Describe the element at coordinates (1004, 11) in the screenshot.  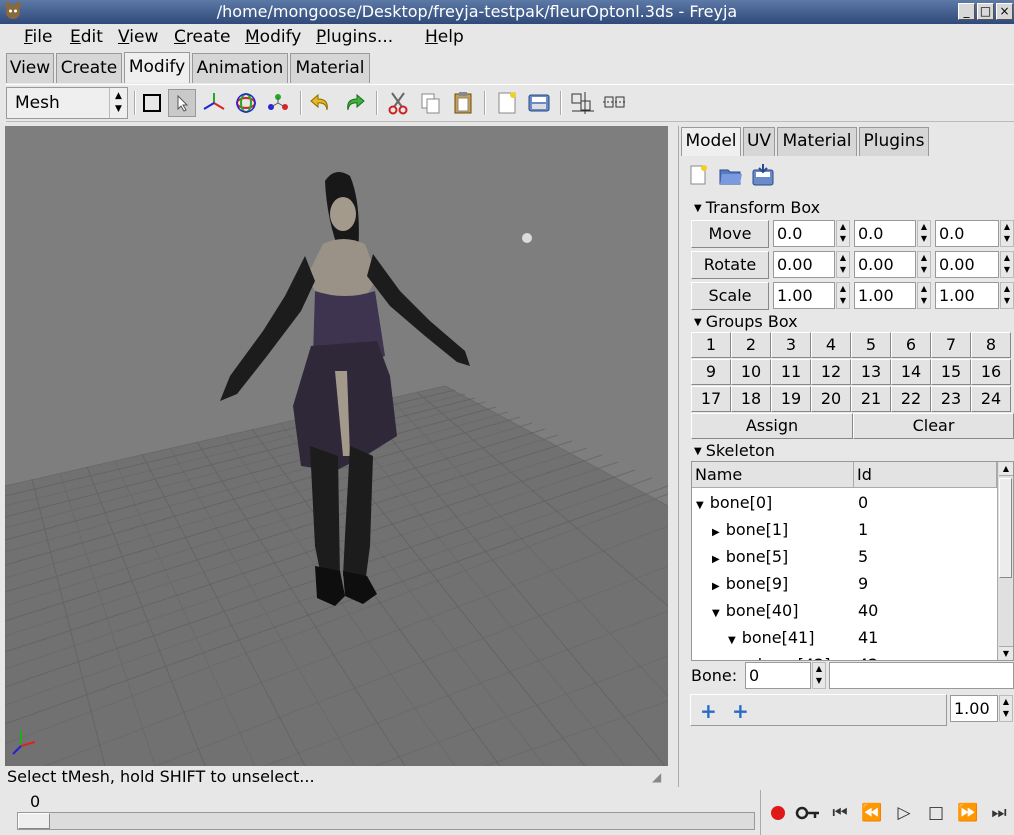
I see `close-button: ×` at that location.